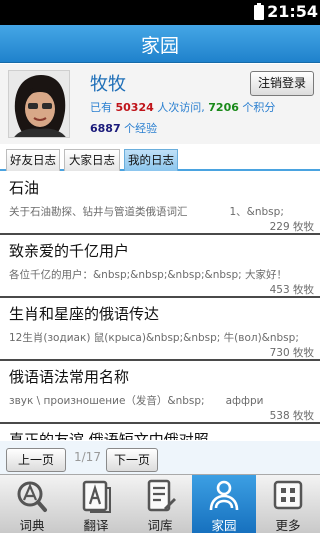 This screenshot has height=533, width=320. I want to click on next-page-button: 下一页, so click(132, 460).